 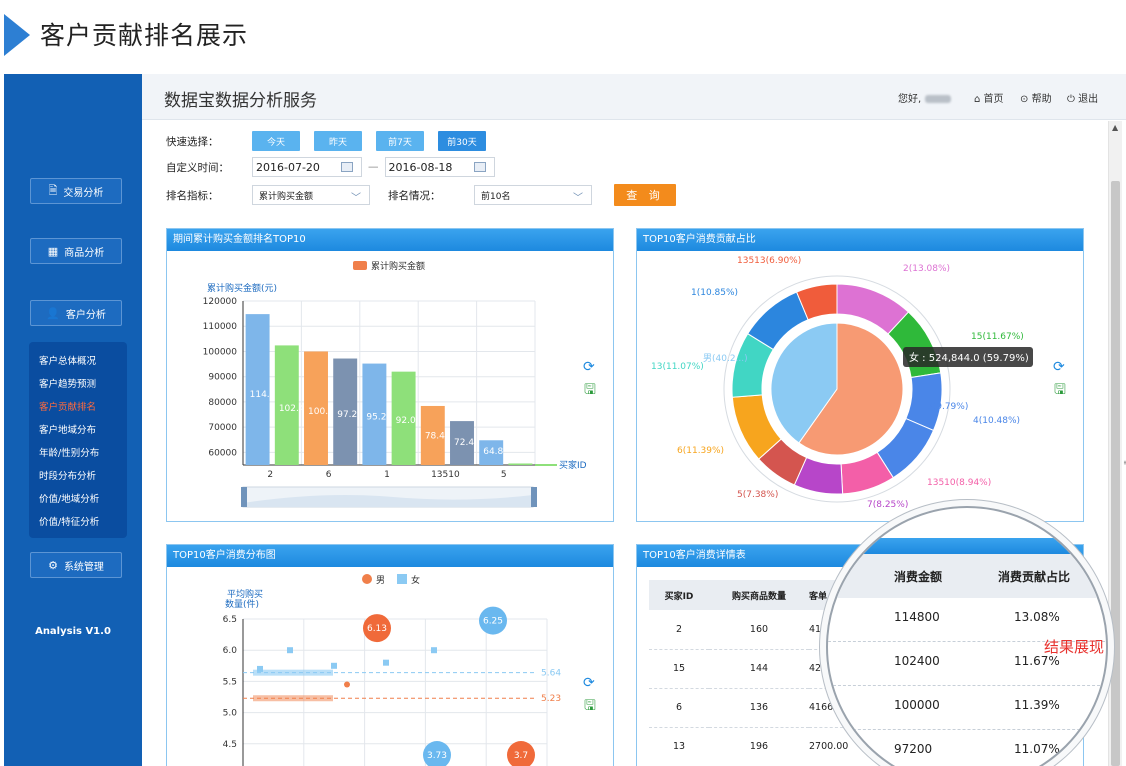 What do you see at coordinates (1115, 473) in the screenshot?
I see `scrollbar-thumb` at bounding box center [1115, 473].